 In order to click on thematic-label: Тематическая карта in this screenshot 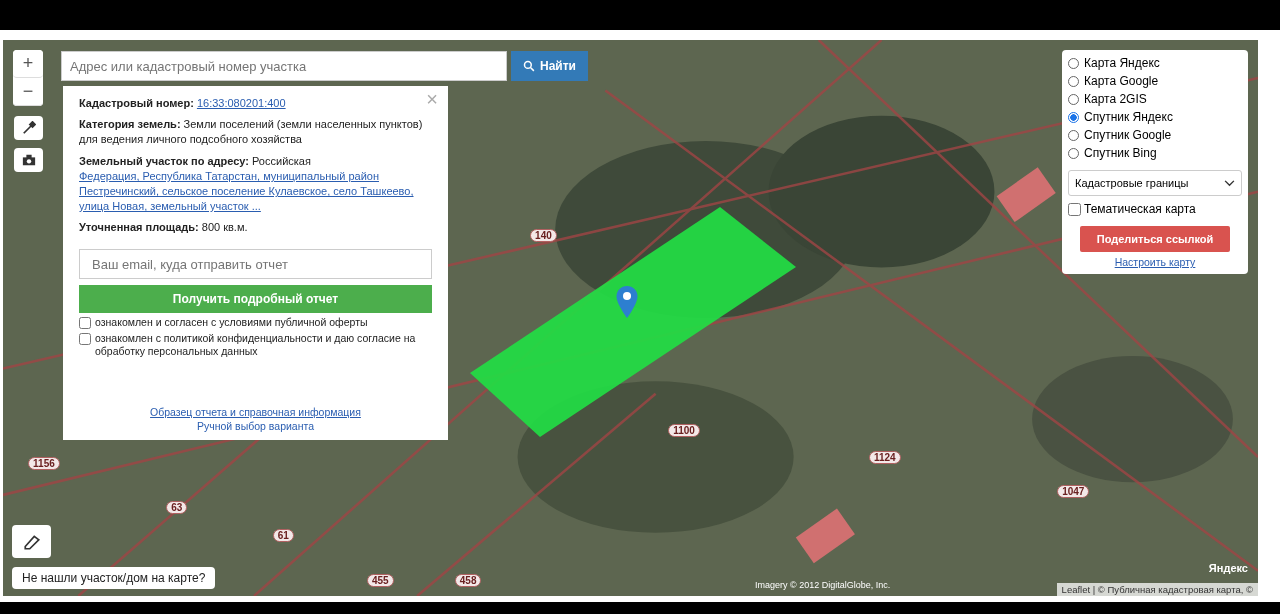, I will do `click(1140, 209)`.